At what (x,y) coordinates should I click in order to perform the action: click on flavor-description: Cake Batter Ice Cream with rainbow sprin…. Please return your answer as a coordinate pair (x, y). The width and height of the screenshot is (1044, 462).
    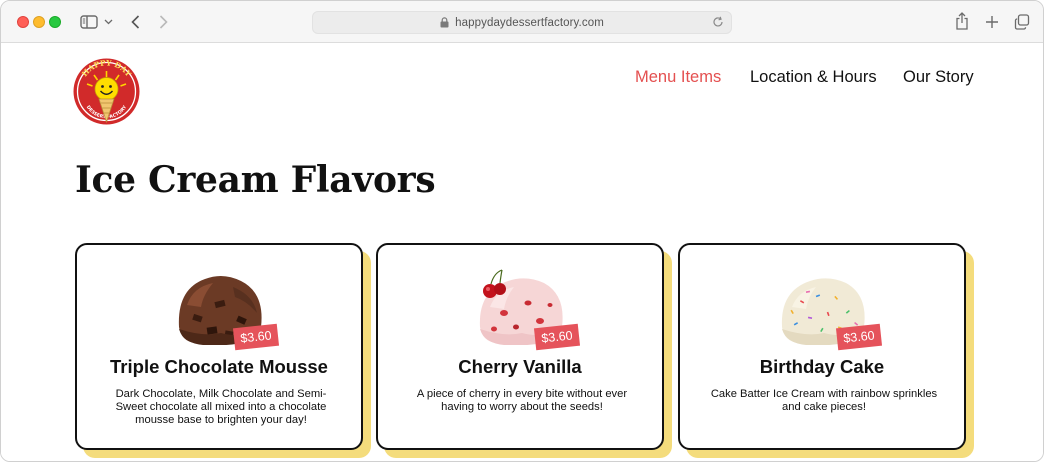
    Looking at the image, I should click on (824, 400).